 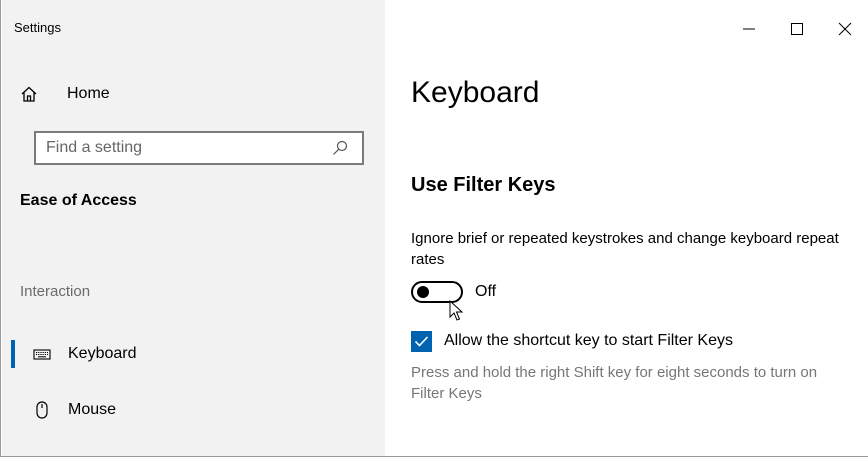 What do you see at coordinates (78, 200) in the screenshot?
I see `section-heading: Ease of Access` at bounding box center [78, 200].